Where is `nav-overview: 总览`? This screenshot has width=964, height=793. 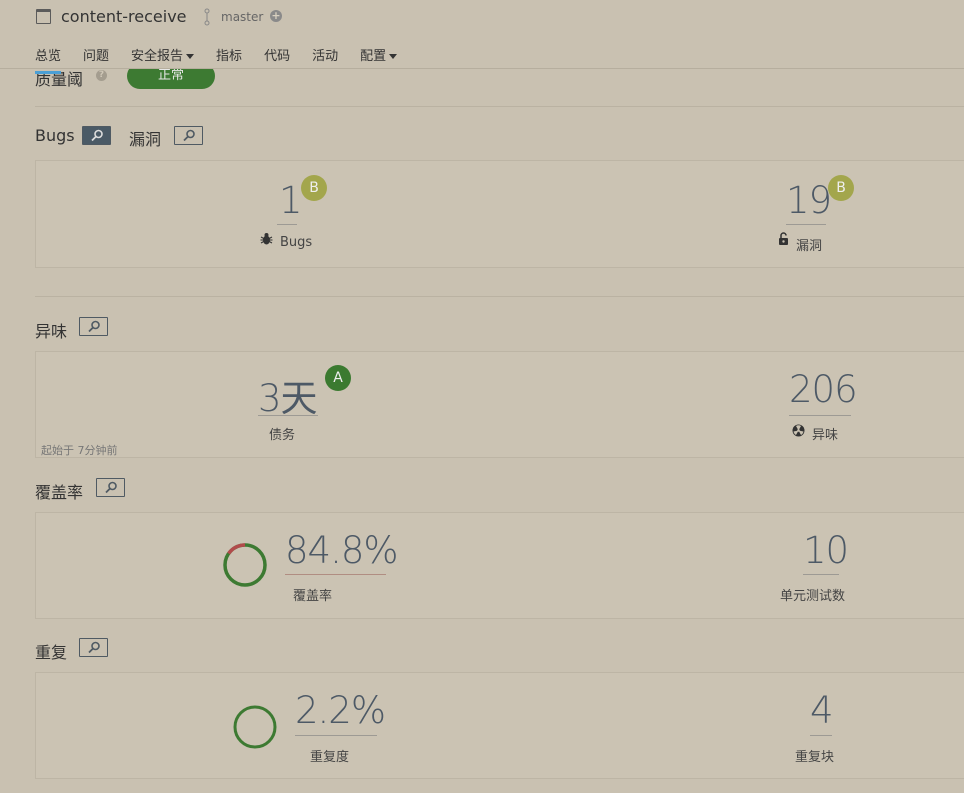 nav-overview: 总览 is located at coordinates (48, 59).